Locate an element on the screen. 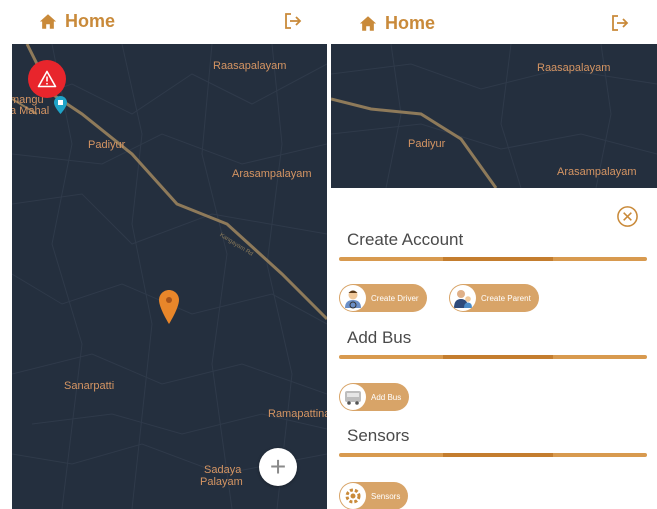 The height and width of the screenshot is (509, 657). sensors-label: Sensors is located at coordinates (386, 496).